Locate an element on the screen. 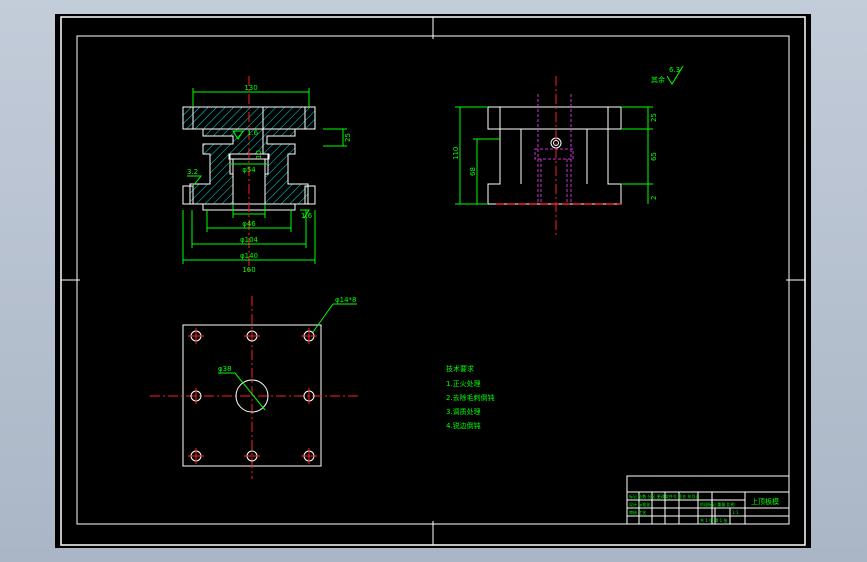  top-view: φ14*8 φ38 is located at coordinates (255, 387).